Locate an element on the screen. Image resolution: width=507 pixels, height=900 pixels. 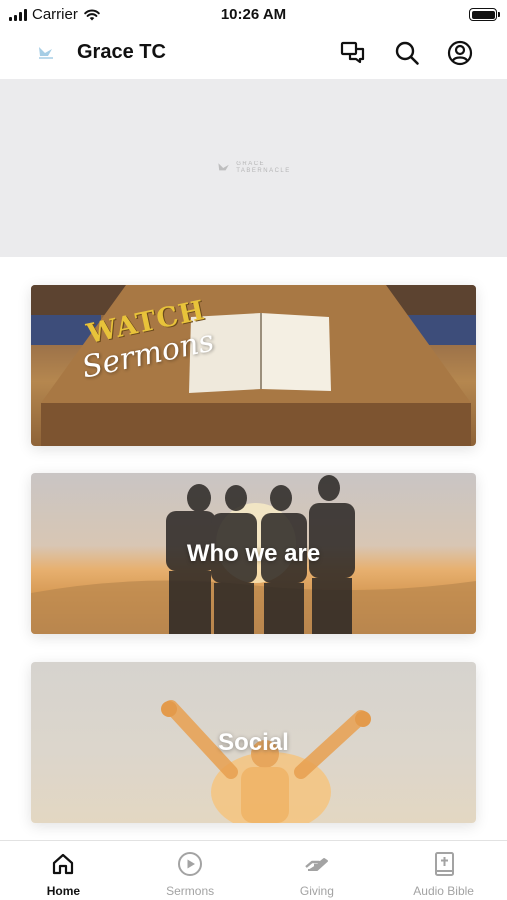
tab-sermons: Sermons is located at coordinates (190, 870).